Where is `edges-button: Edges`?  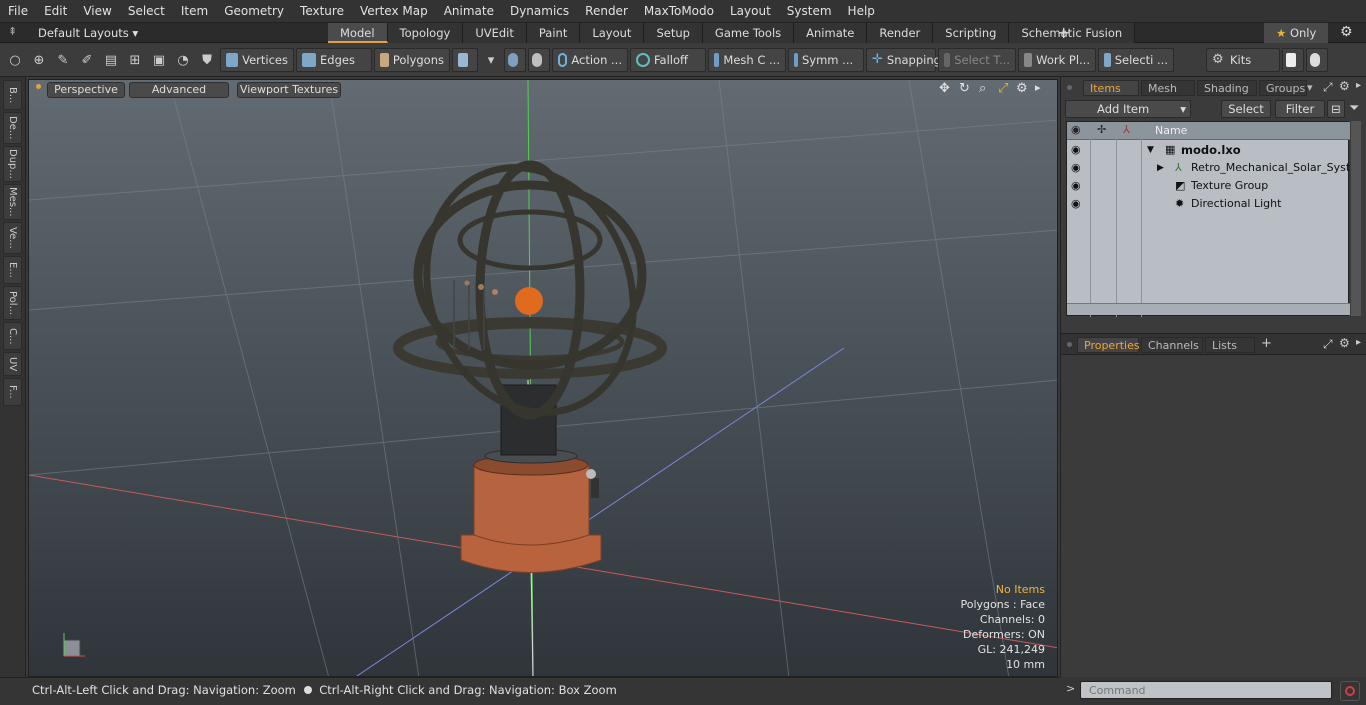
edges-button: Edges is located at coordinates (334, 60).